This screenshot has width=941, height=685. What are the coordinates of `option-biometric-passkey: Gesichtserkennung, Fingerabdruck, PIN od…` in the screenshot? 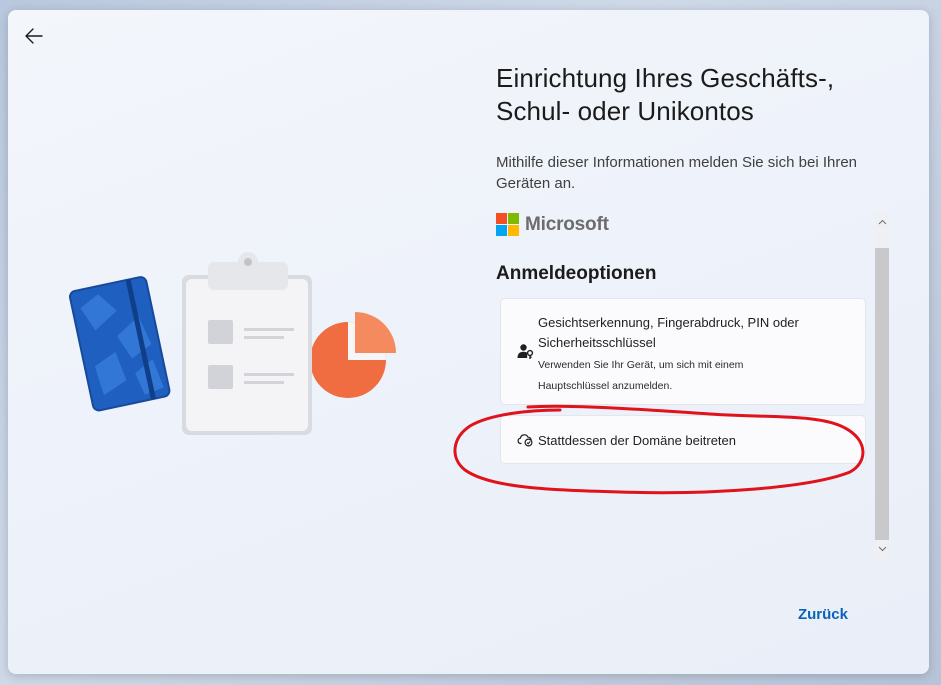 It's located at (683, 351).